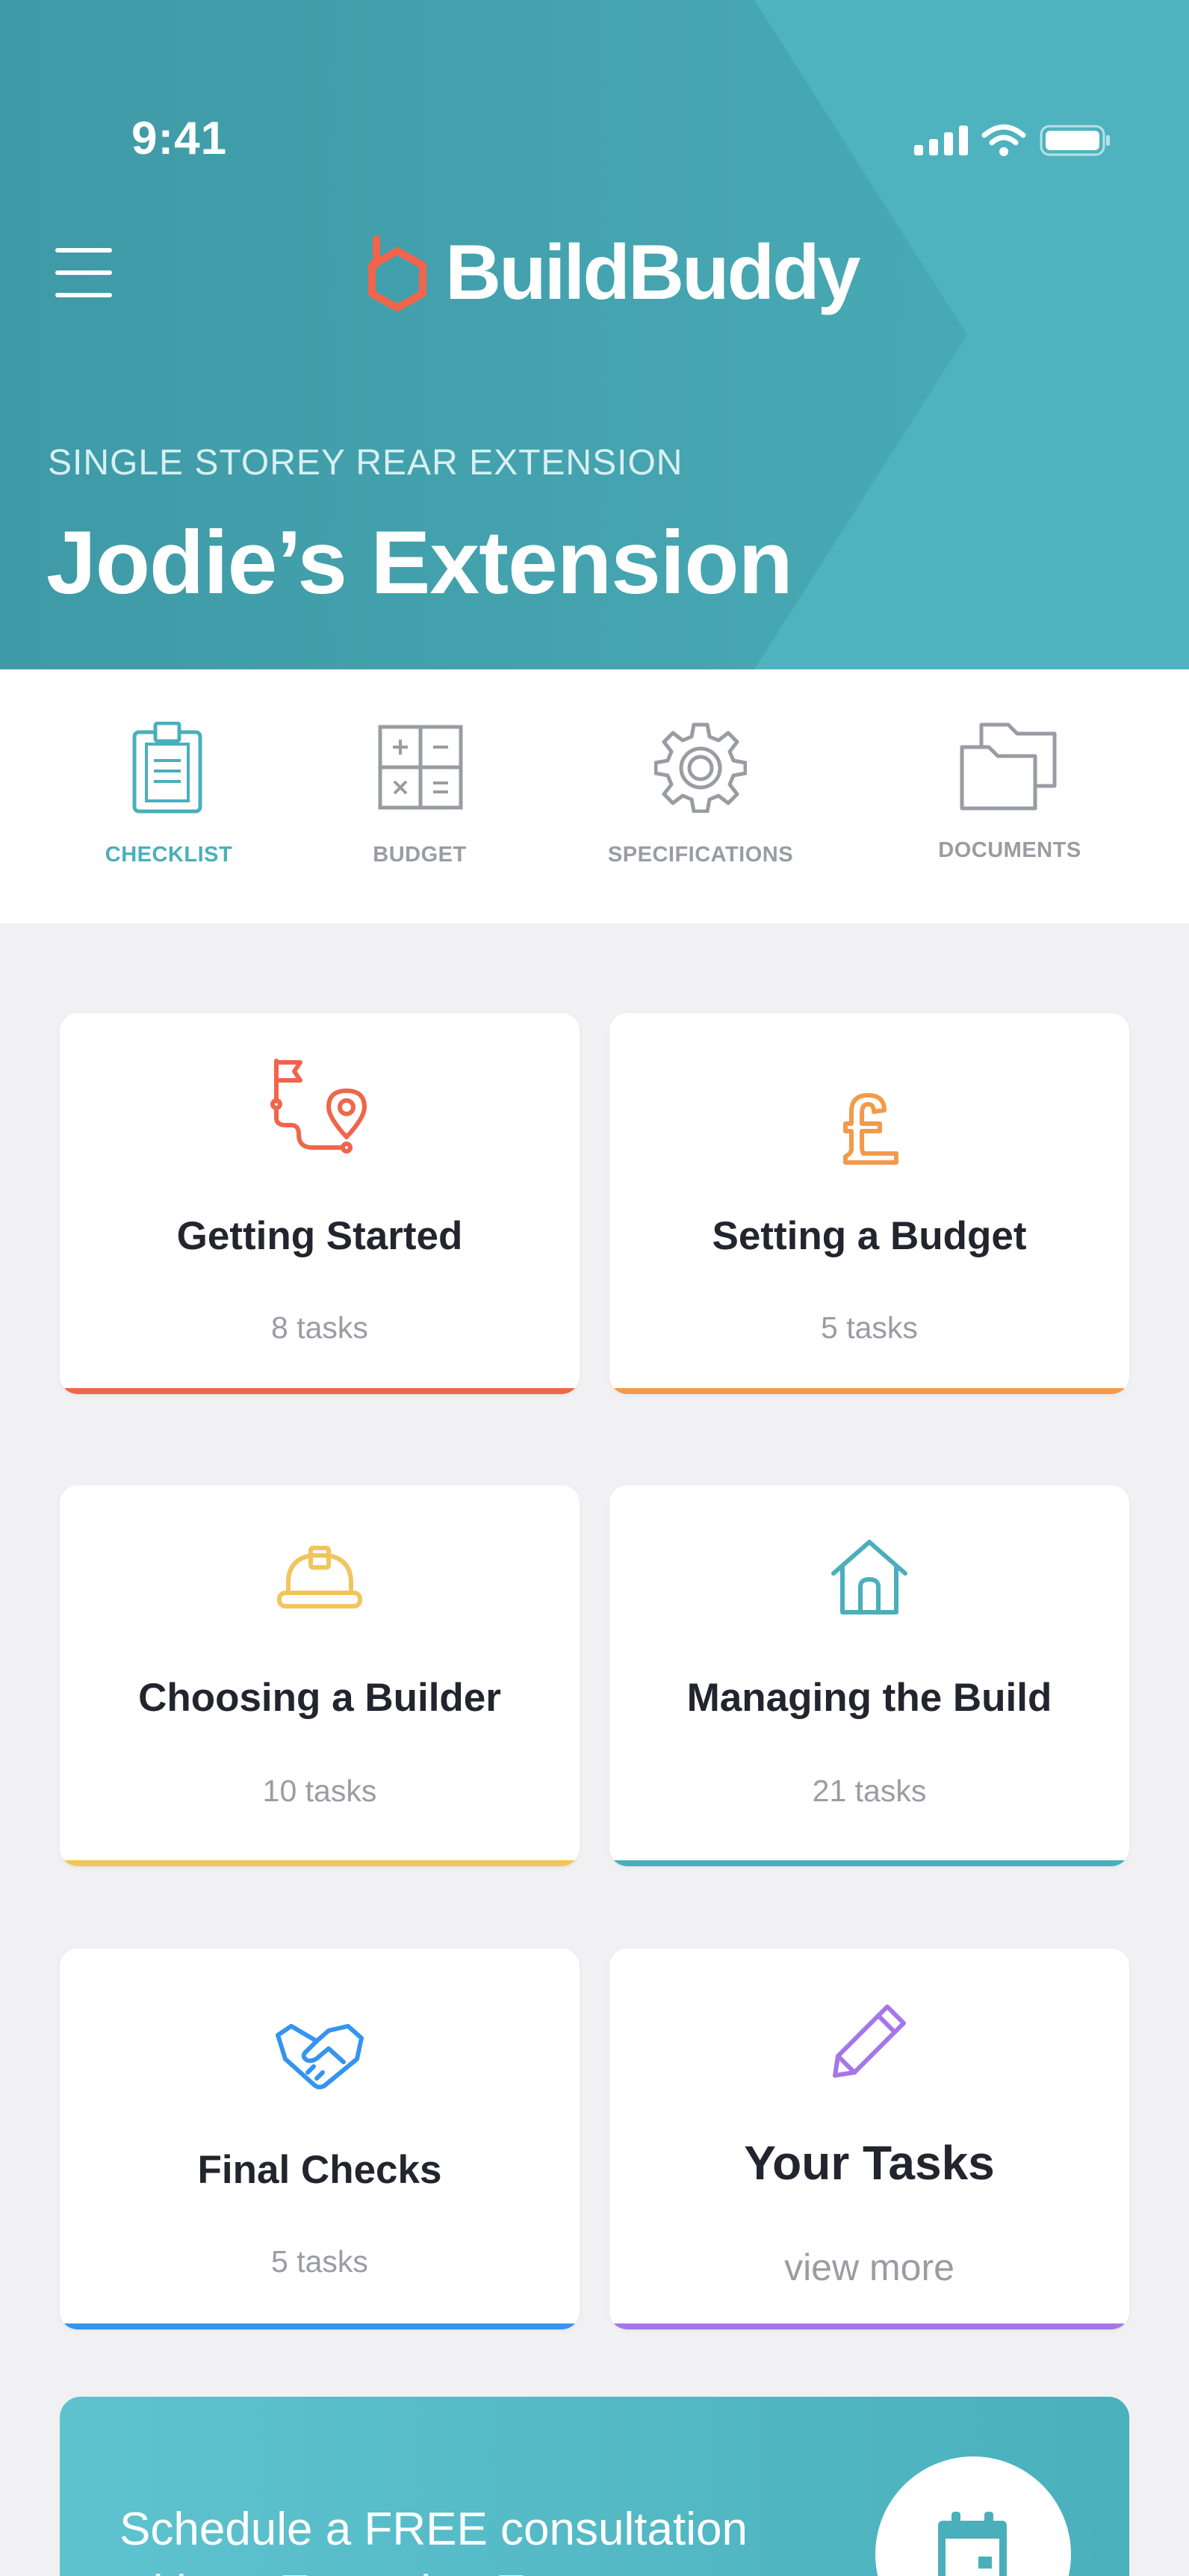 Image resolution: width=1189 pixels, height=2576 pixels. I want to click on calendar-button, so click(973, 2516).